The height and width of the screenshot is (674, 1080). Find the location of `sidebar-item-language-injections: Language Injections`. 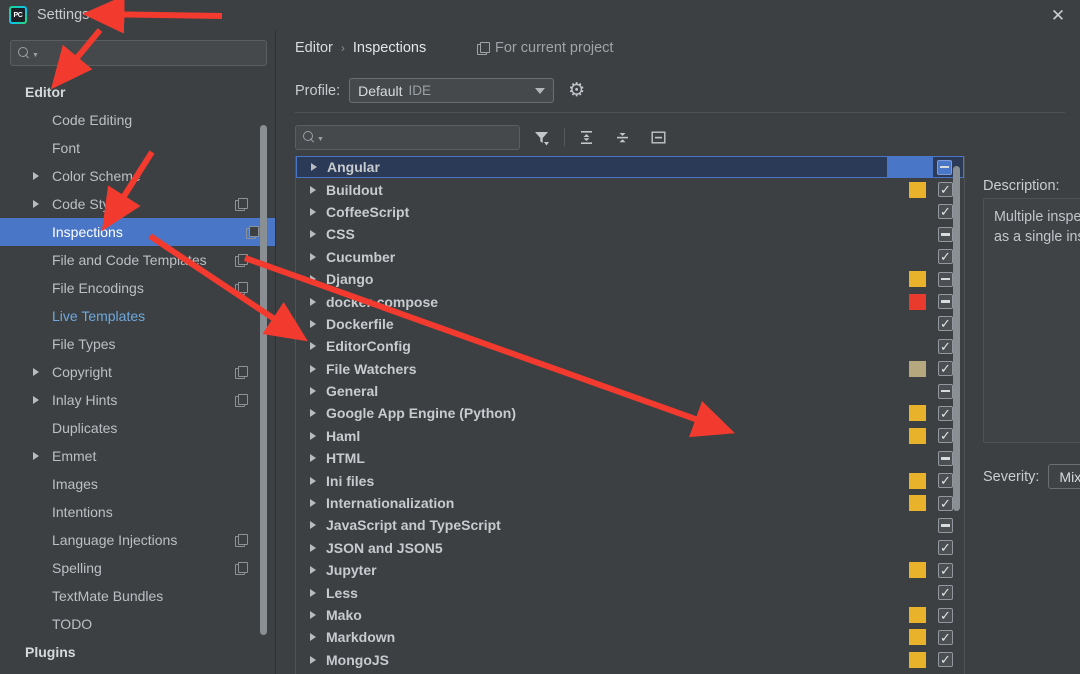

sidebar-item-language-injections: Language Injections is located at coordinates (132, 540).